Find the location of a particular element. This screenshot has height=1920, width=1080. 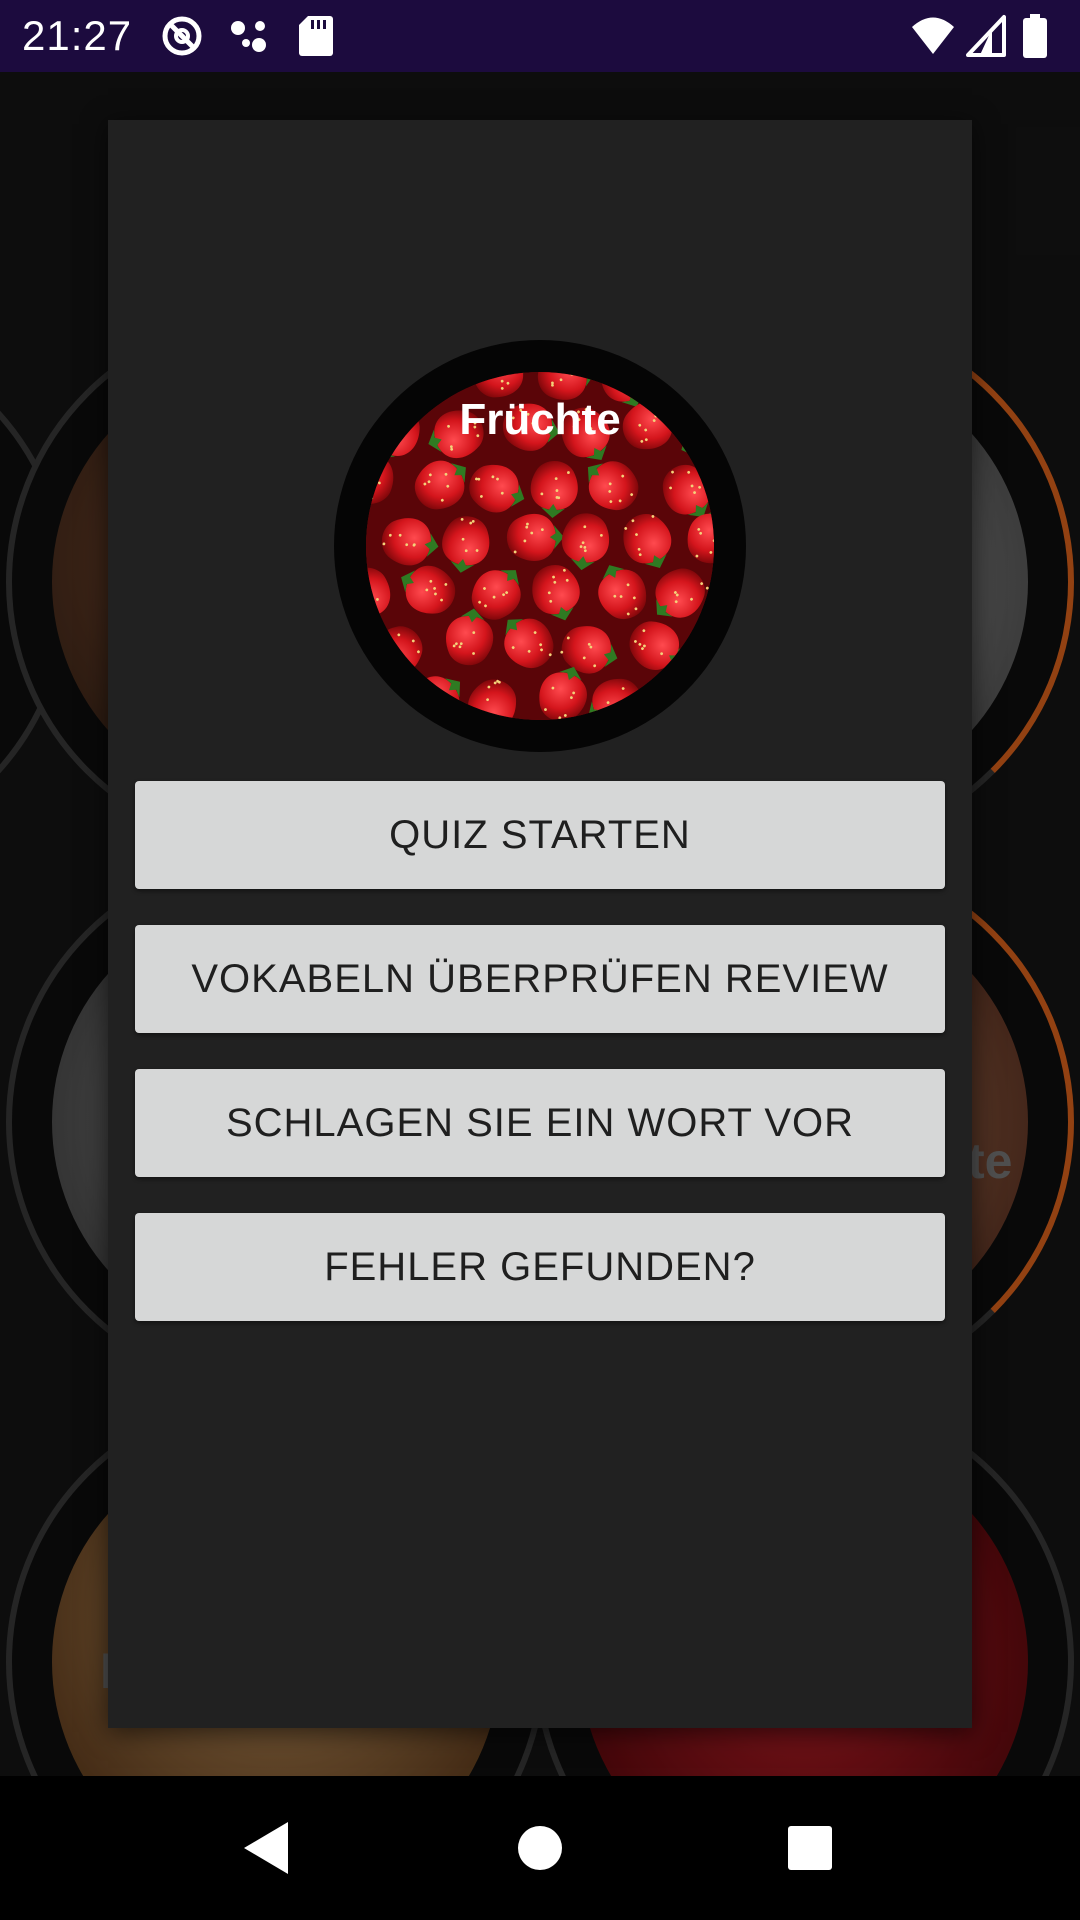

status-bar: 21:27 is located at coordinates (540, 36).